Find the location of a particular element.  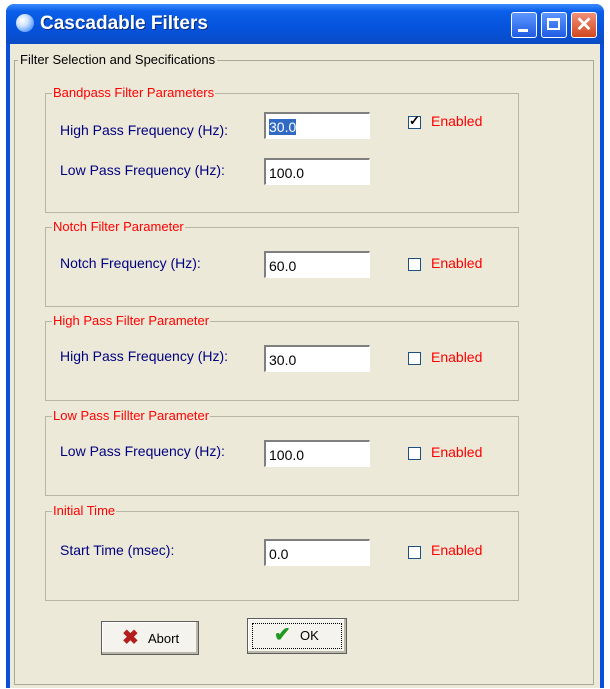

initial-time-legend: Initial Time is located at coordinates (84, 510).